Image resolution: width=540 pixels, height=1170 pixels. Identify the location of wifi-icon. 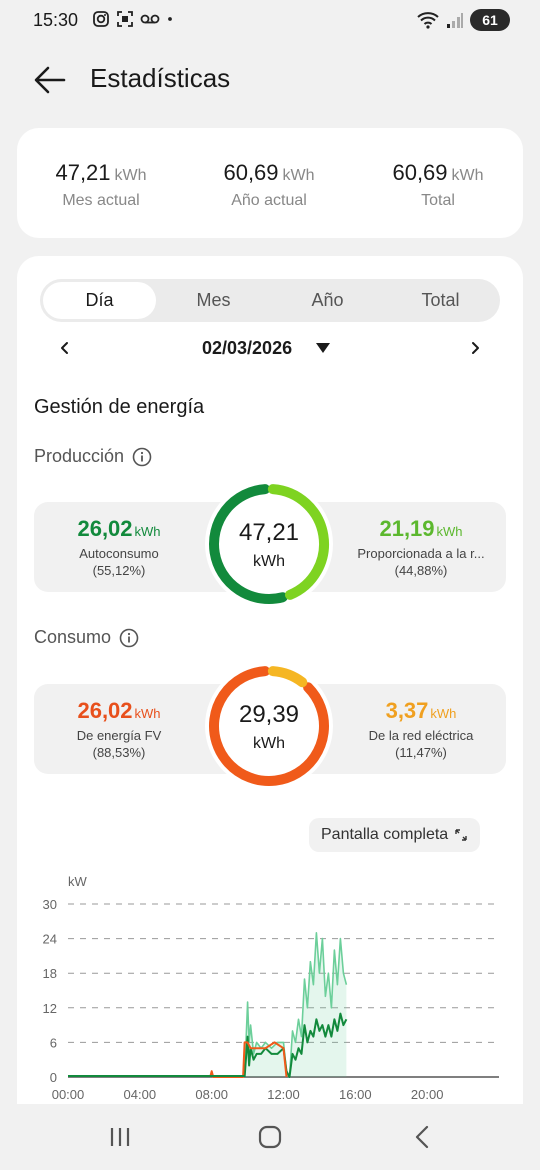
(428, 20).